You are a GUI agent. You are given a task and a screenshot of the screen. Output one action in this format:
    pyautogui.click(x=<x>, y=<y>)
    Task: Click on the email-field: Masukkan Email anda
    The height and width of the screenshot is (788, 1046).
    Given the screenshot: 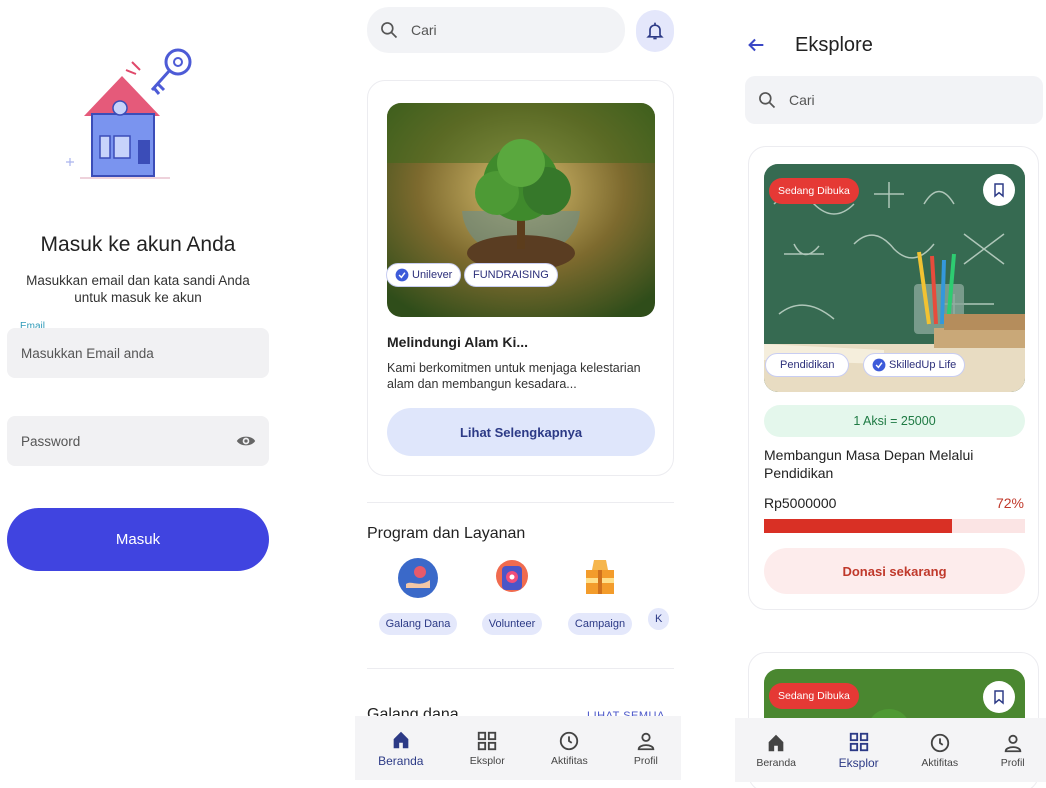 What is the action you would take?
    pyautogui.click(x=138, y=353)
    